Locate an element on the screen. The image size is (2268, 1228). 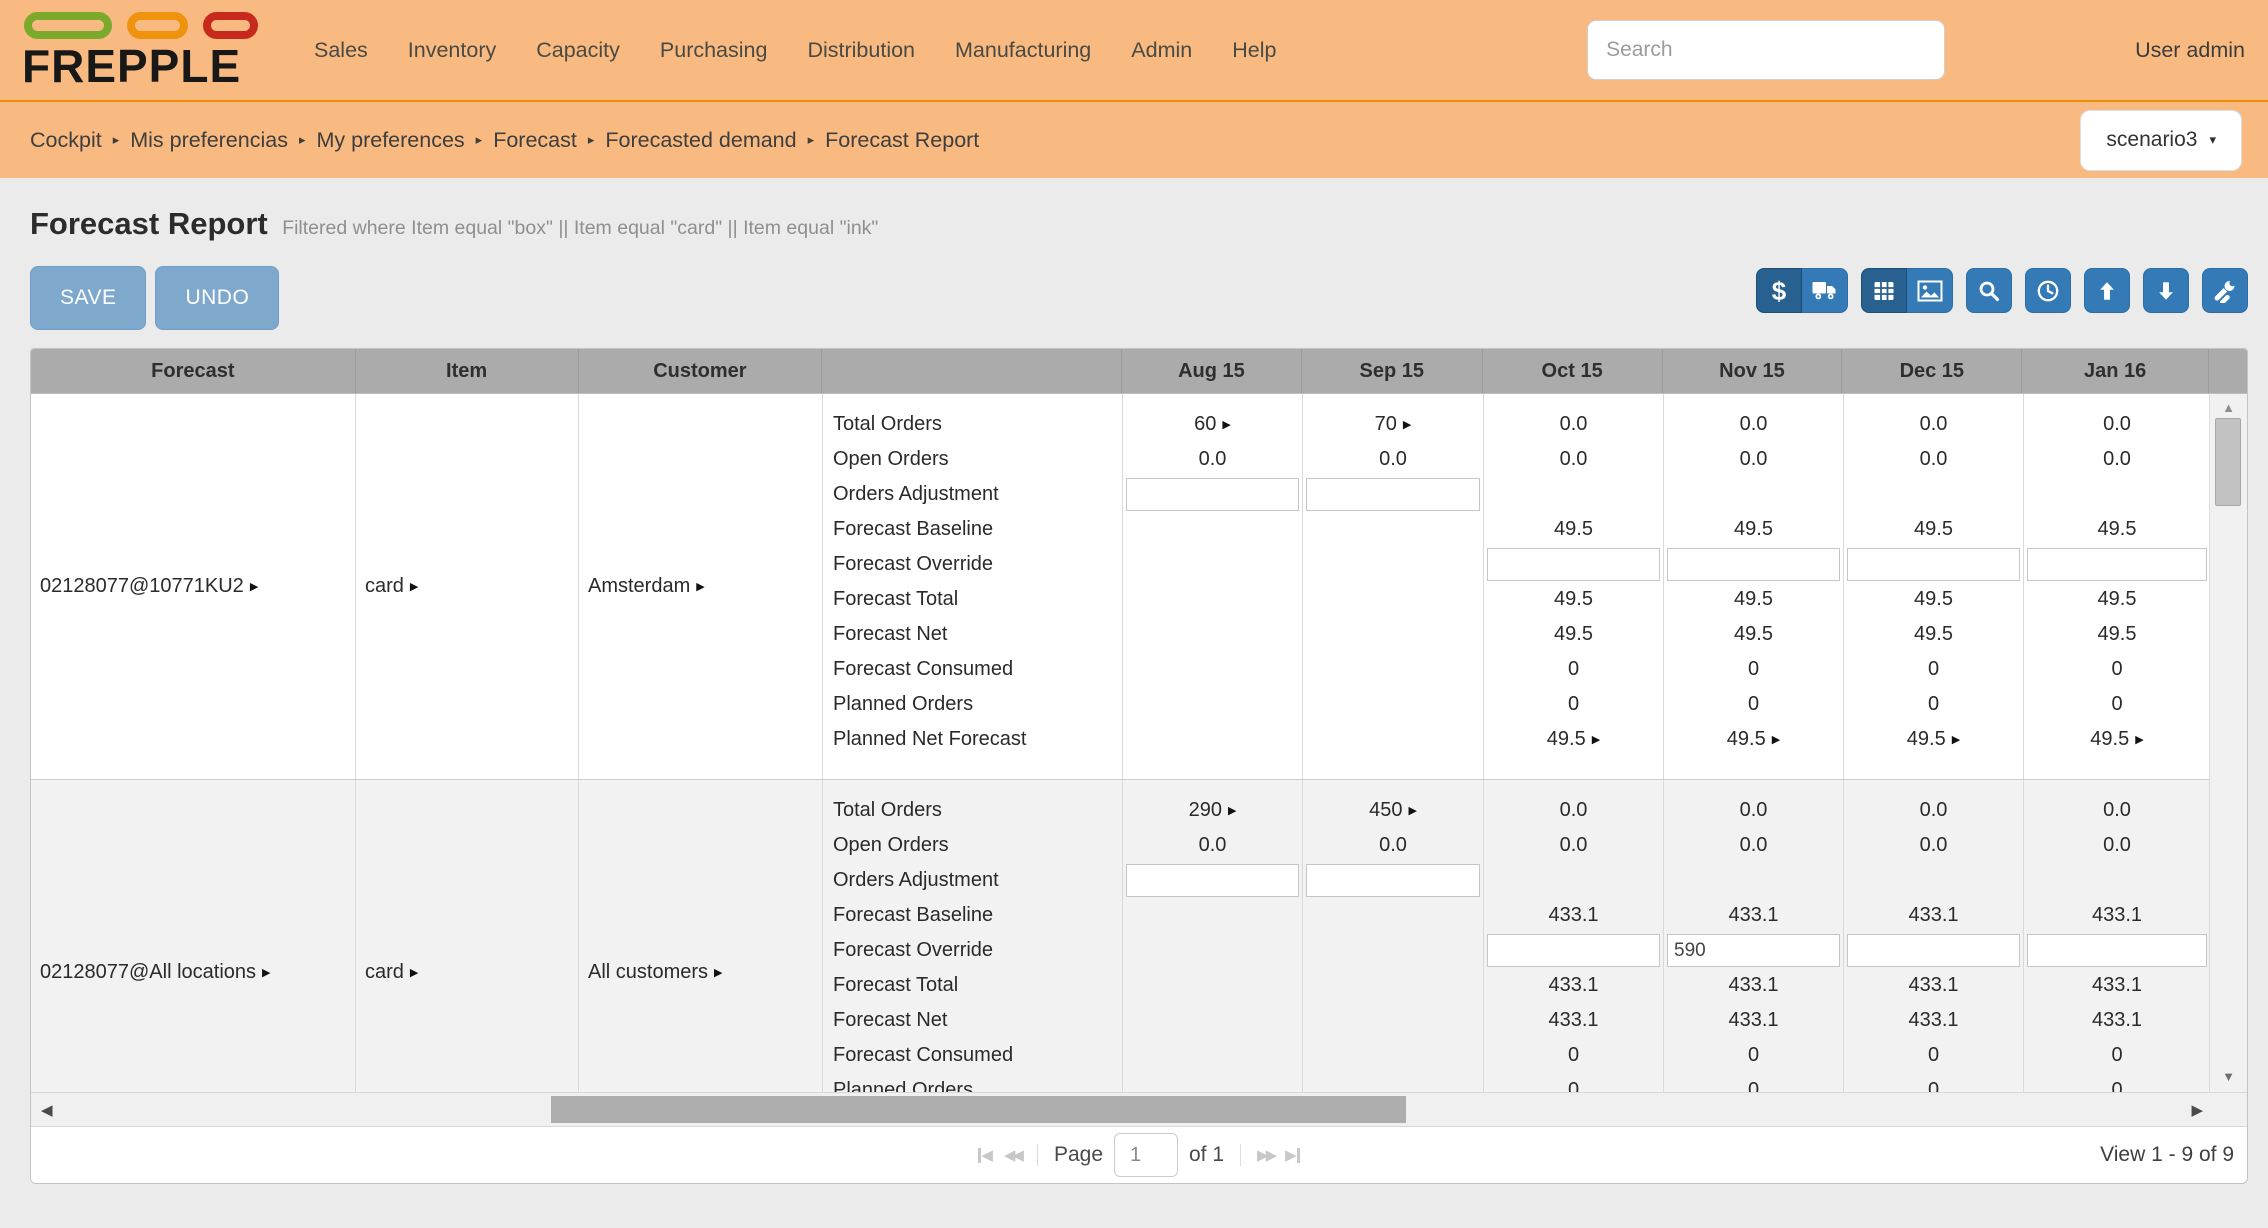
scroll-down-icon: ▼ is located at coordinates (2228, 1076).